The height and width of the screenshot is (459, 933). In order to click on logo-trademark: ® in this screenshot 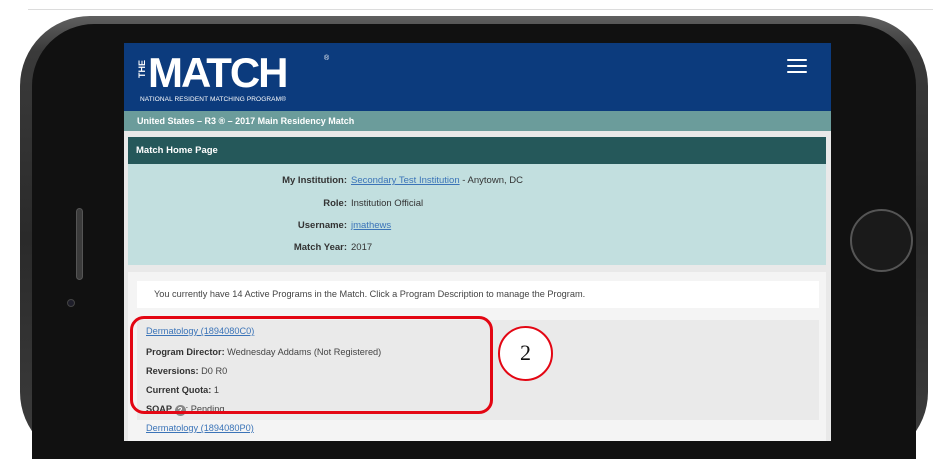, I will do `click(327, 58)`.